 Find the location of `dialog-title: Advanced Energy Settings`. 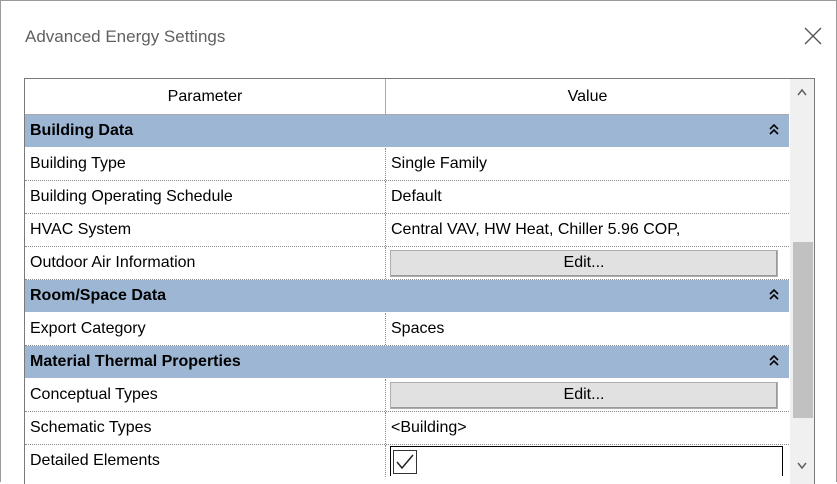

dialog-title: Advanced Energy Settings is located at coordinates (125, 36).